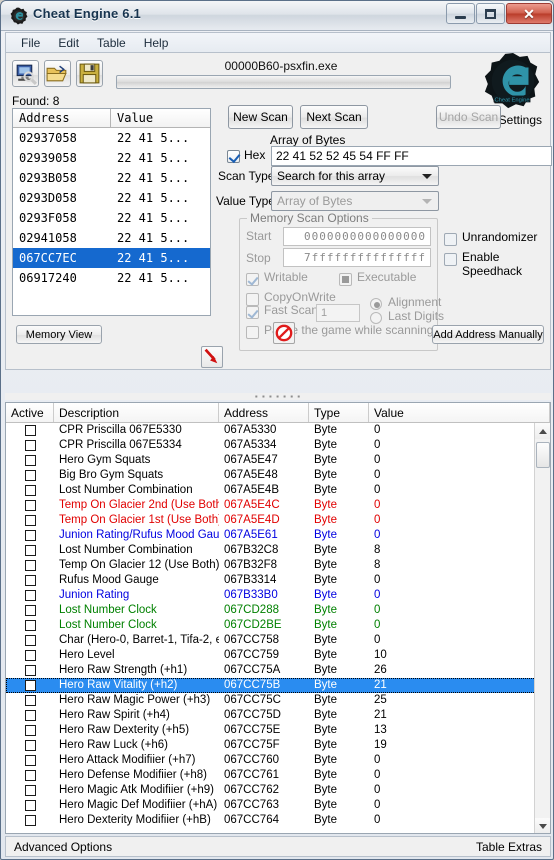  Describe the element at coordinates (57, 73) in the screenshot. I see `open-table-button` at that location.